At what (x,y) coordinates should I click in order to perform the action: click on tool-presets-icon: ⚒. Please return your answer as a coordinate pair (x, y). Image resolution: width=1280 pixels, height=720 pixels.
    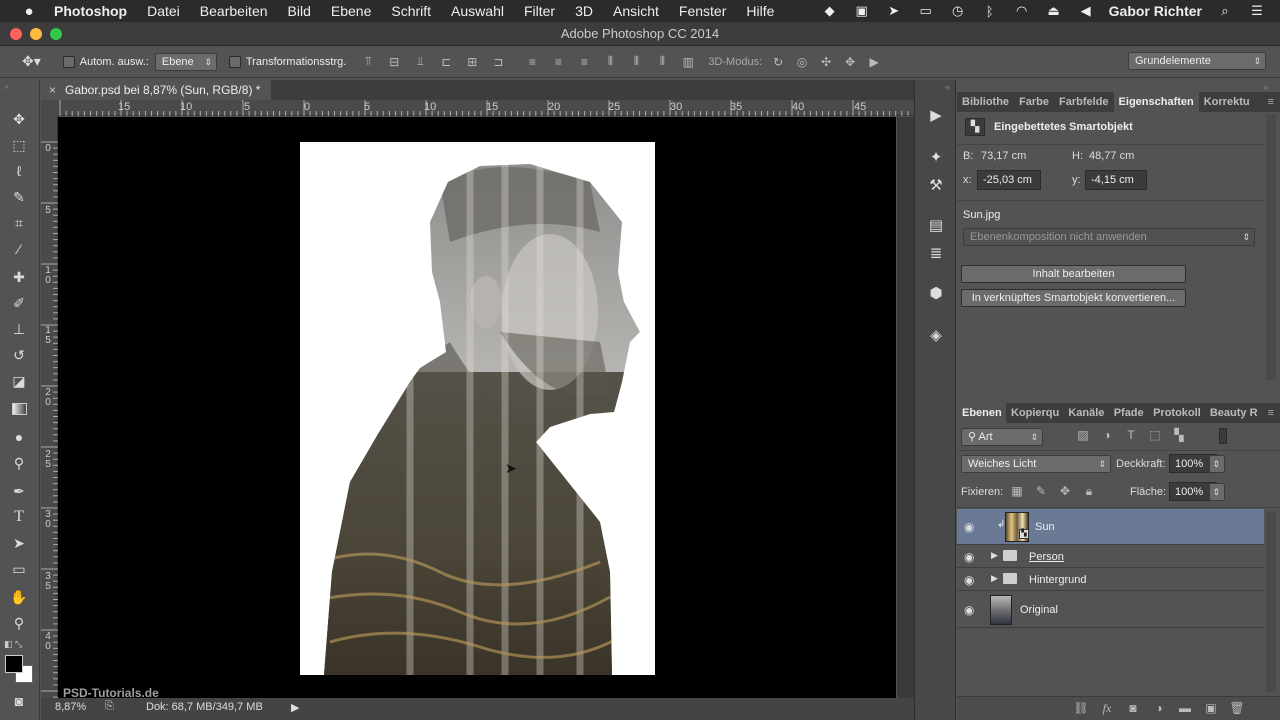
    Looking at the image, I should click on (936, 185).